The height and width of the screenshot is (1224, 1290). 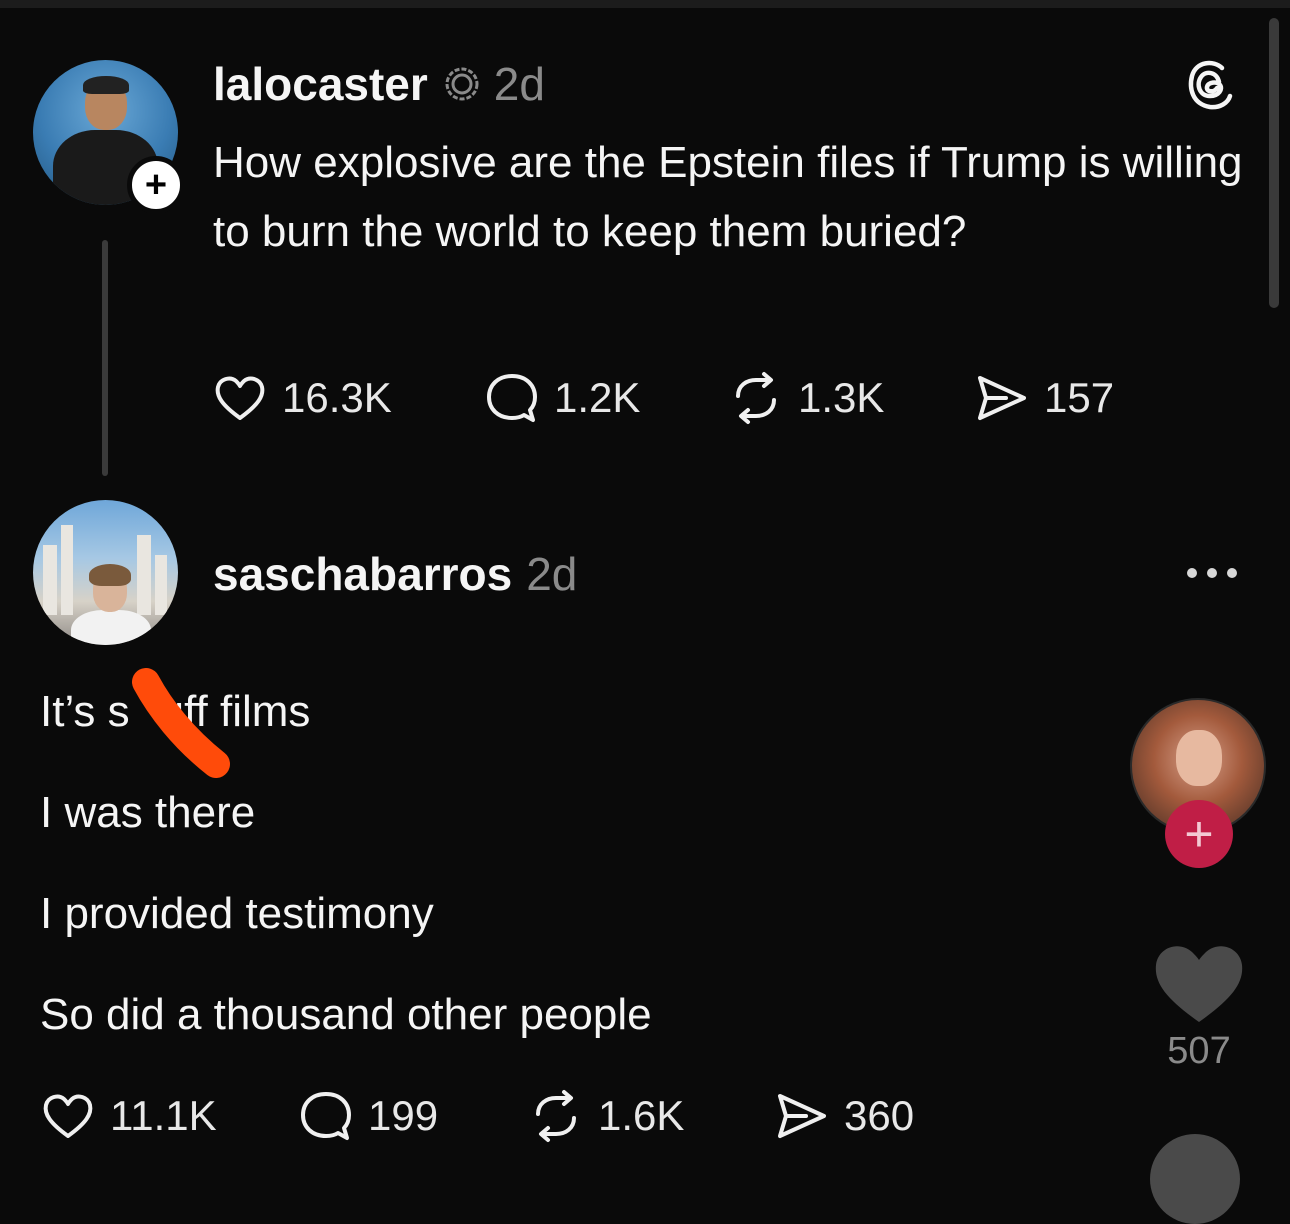 I want to click on reply-reply-count: 199, so click(x=403, y=1115).